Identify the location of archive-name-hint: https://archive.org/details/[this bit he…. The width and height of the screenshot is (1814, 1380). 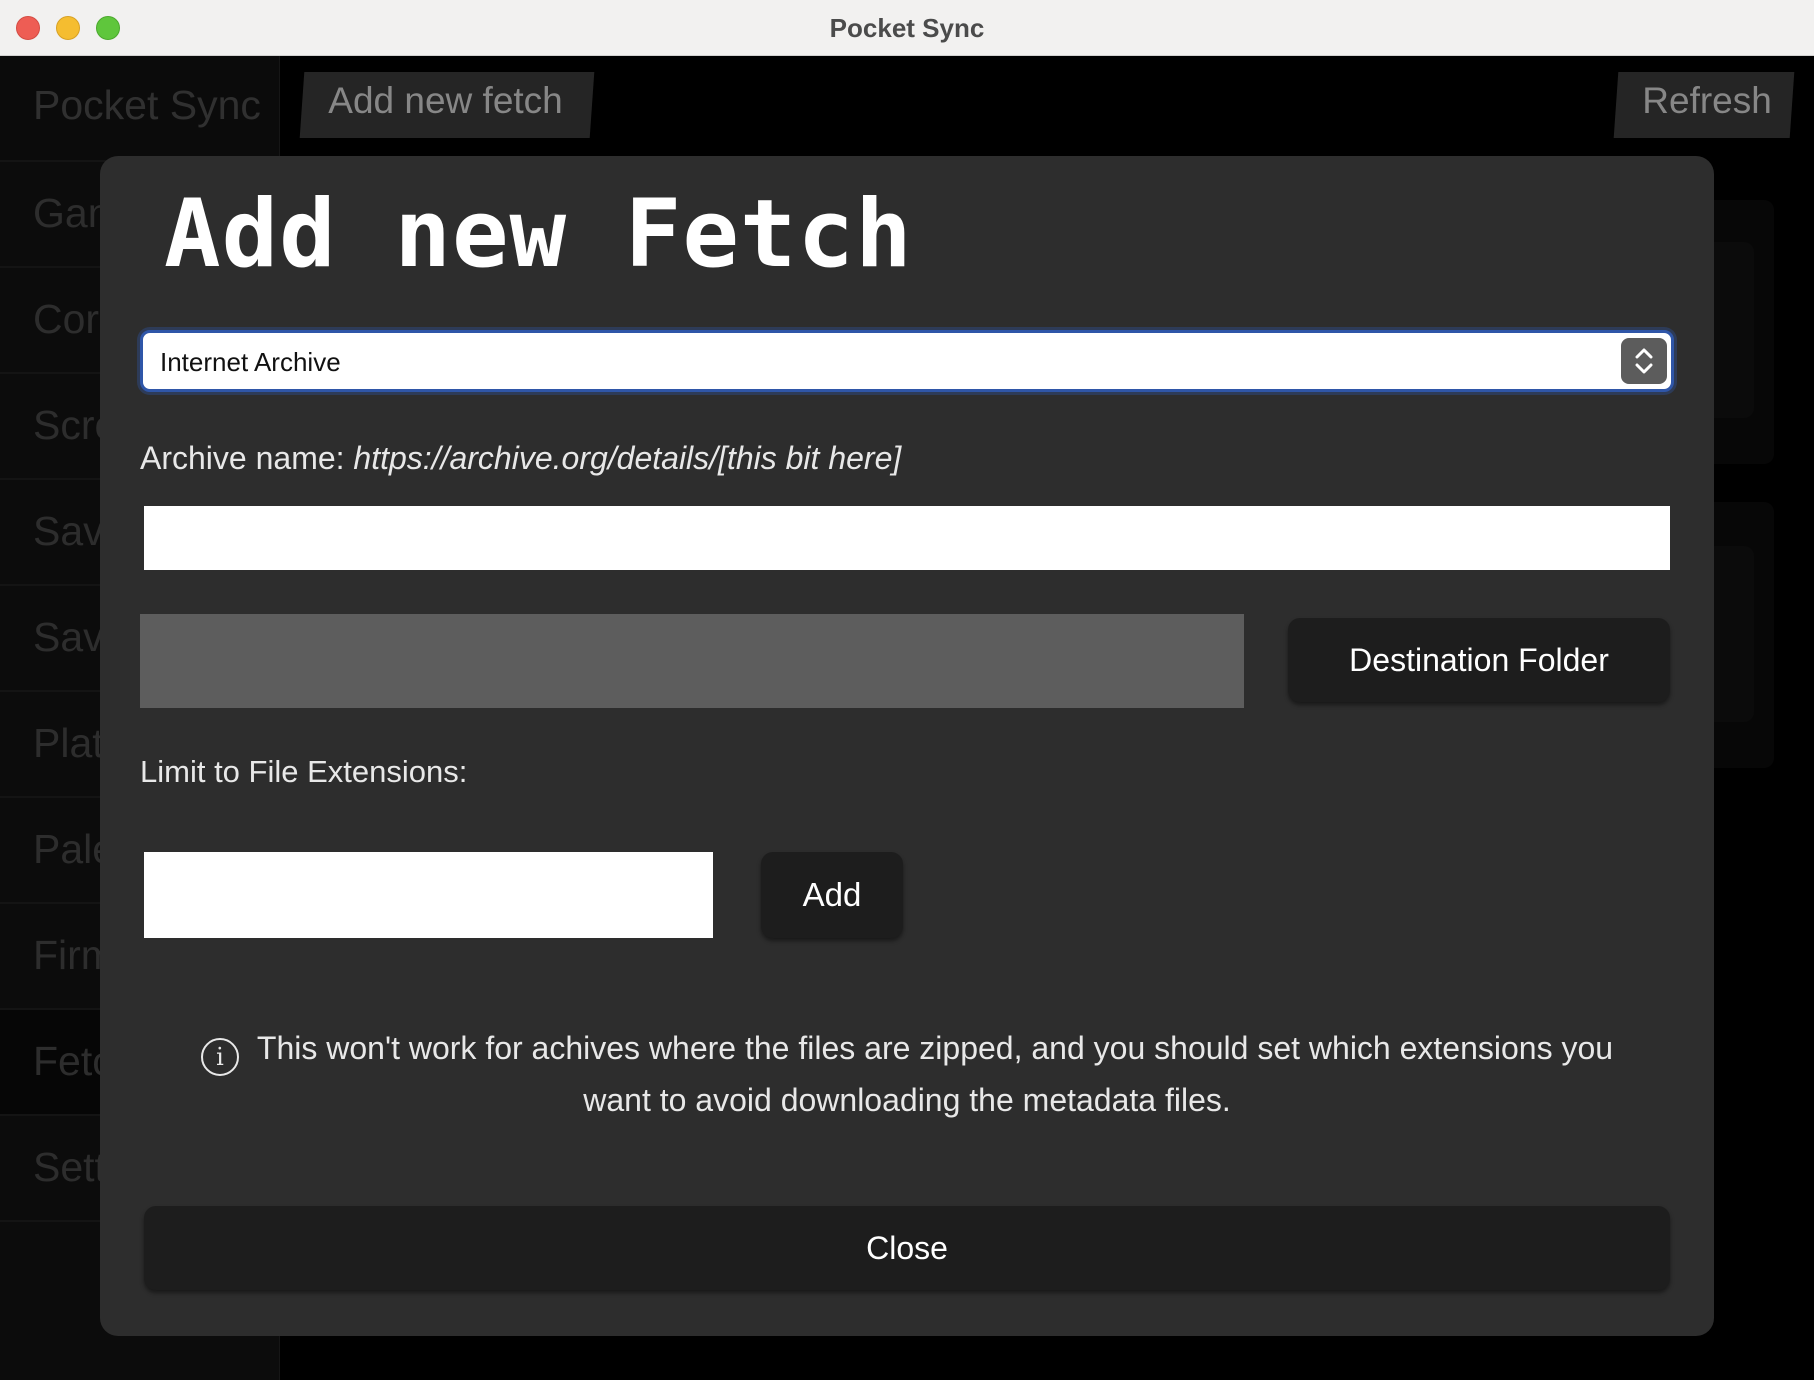
(627, 458).